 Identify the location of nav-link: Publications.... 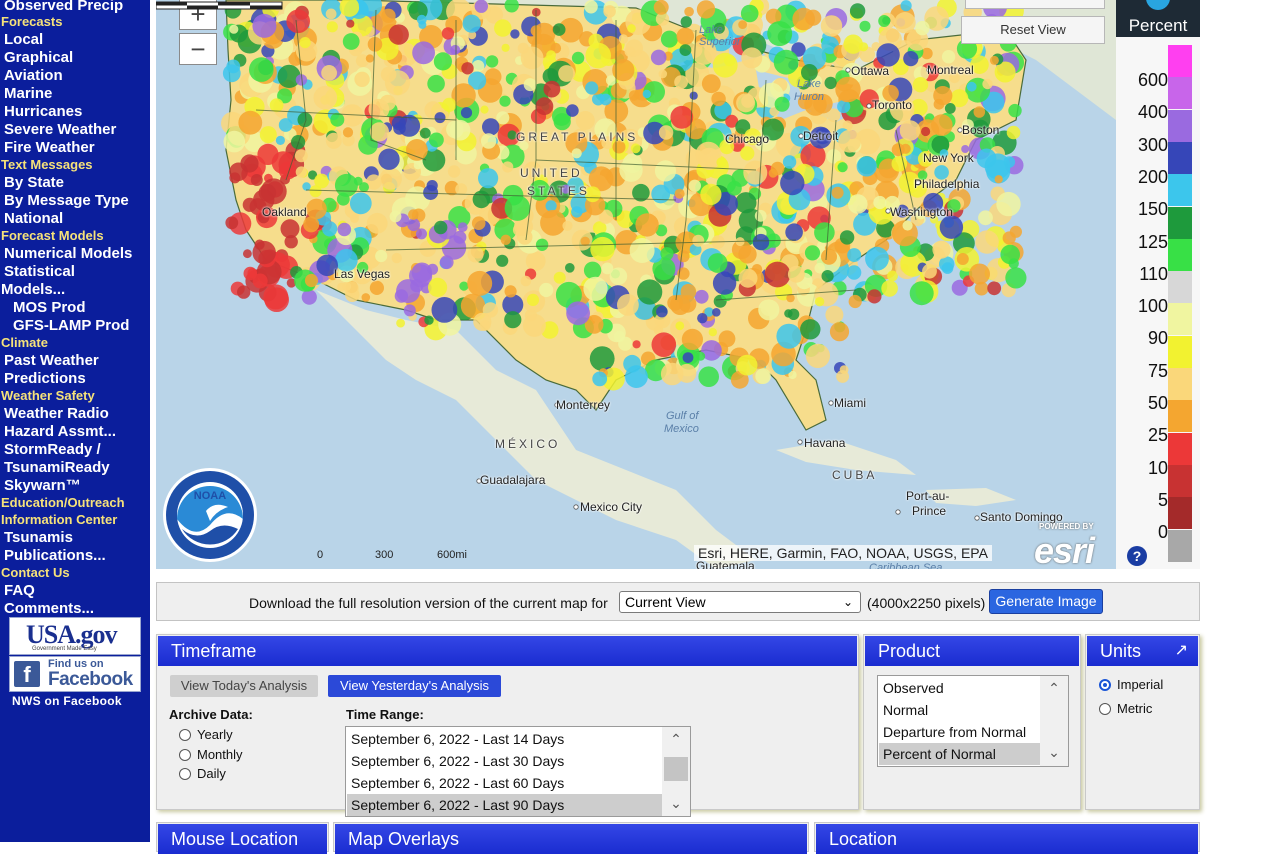
(55, 556).